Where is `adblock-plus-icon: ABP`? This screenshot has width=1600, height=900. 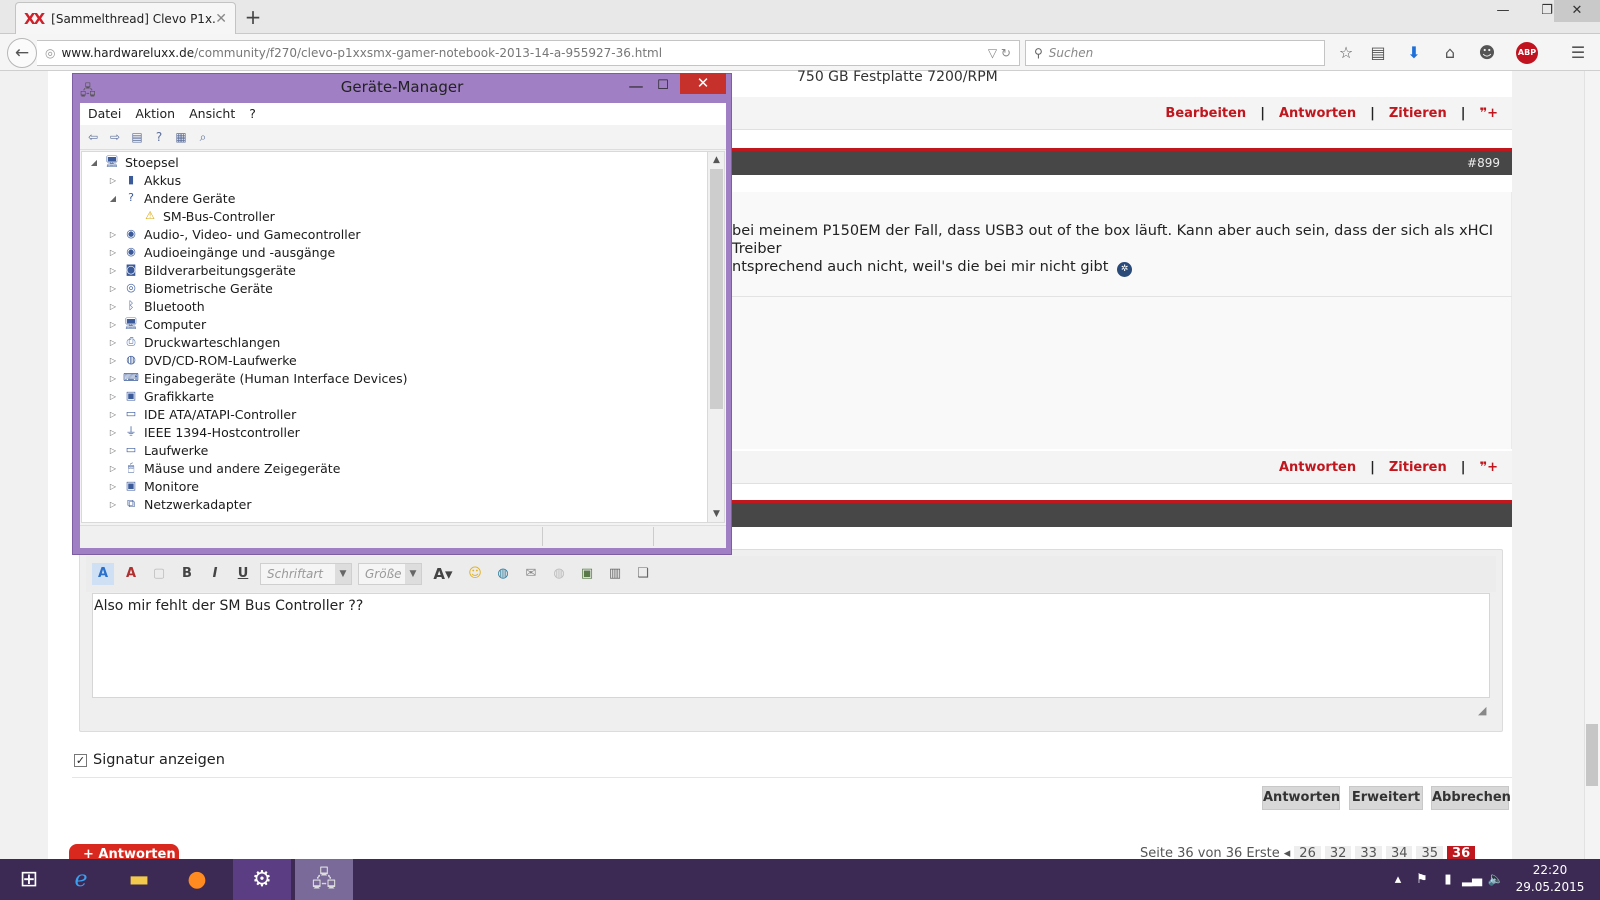
adblock-plus-icon: ABP is located at coordinates (1527, 53).